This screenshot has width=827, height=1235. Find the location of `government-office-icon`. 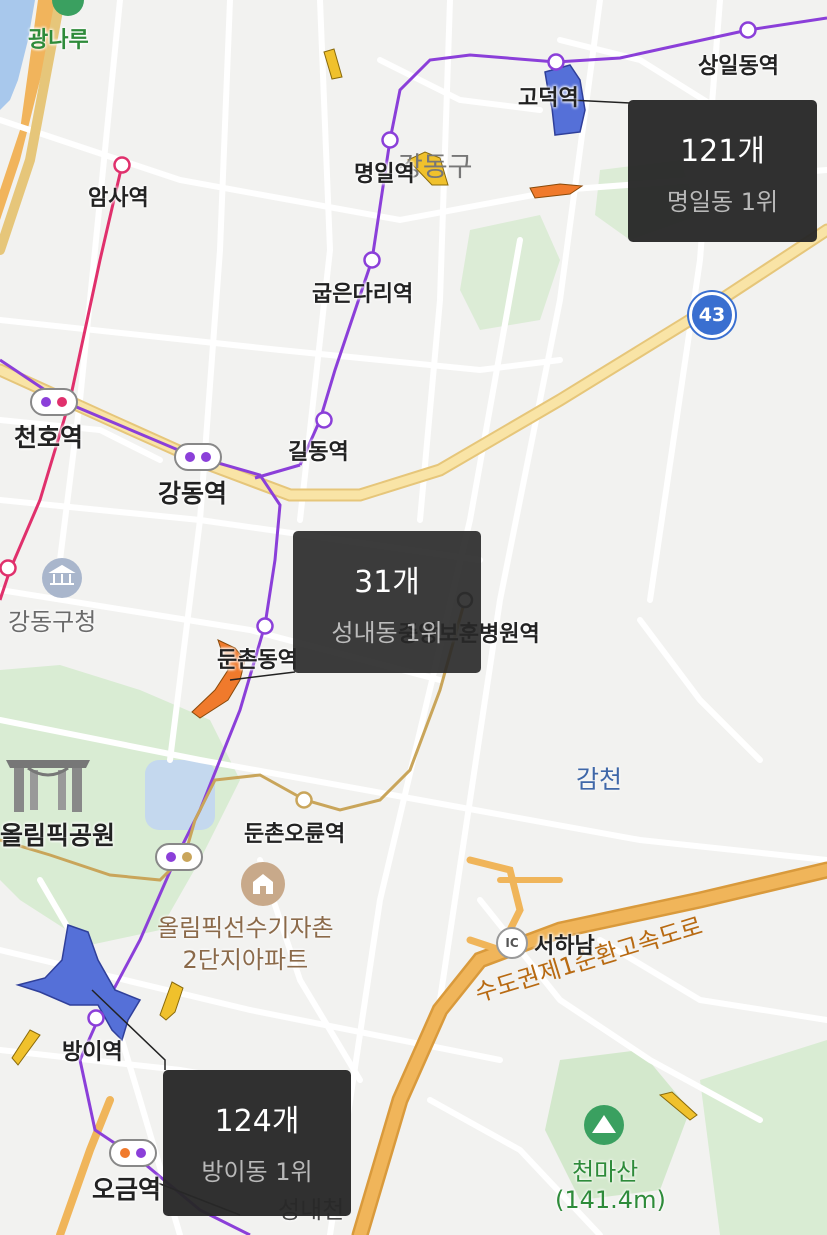

government-office-icon is located at coordinates (62, 578).